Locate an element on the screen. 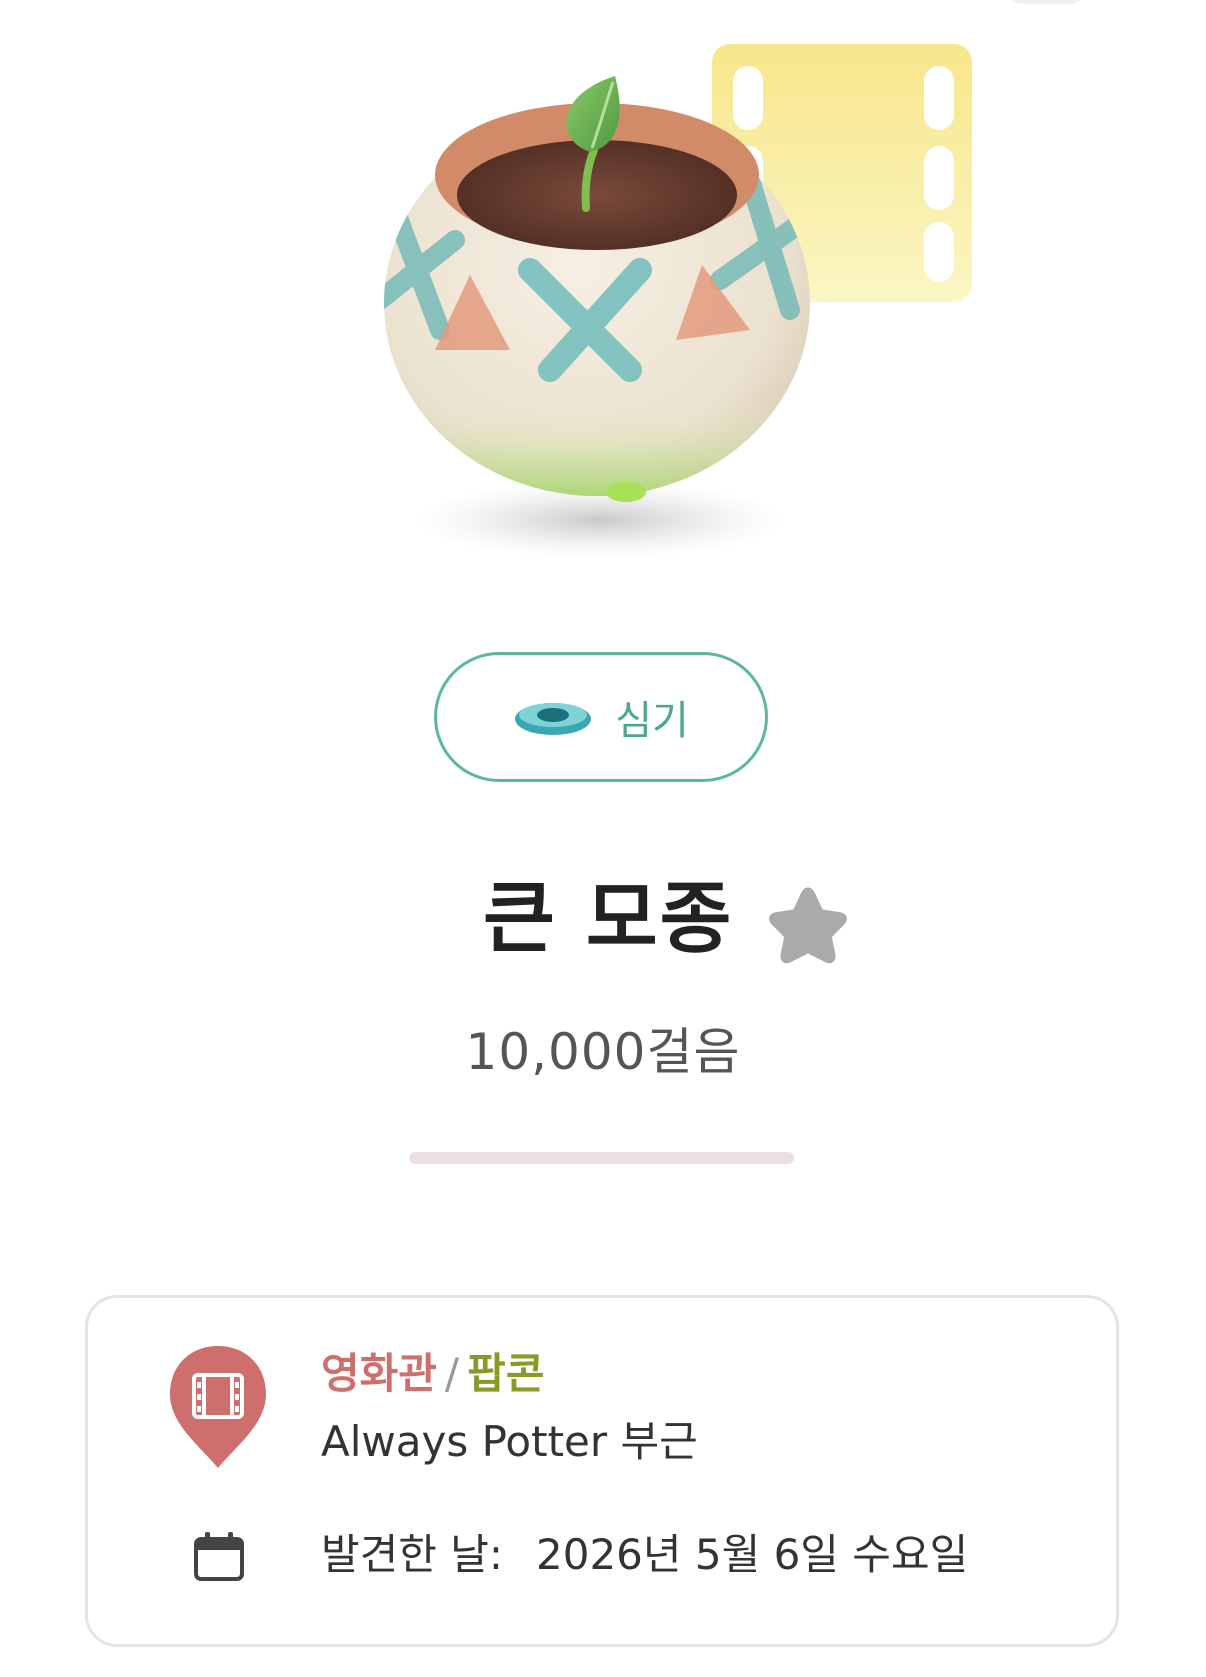 The image size is (1206, 1677). item-title-row: 큰 모종 is located at coordinates (603, 917).